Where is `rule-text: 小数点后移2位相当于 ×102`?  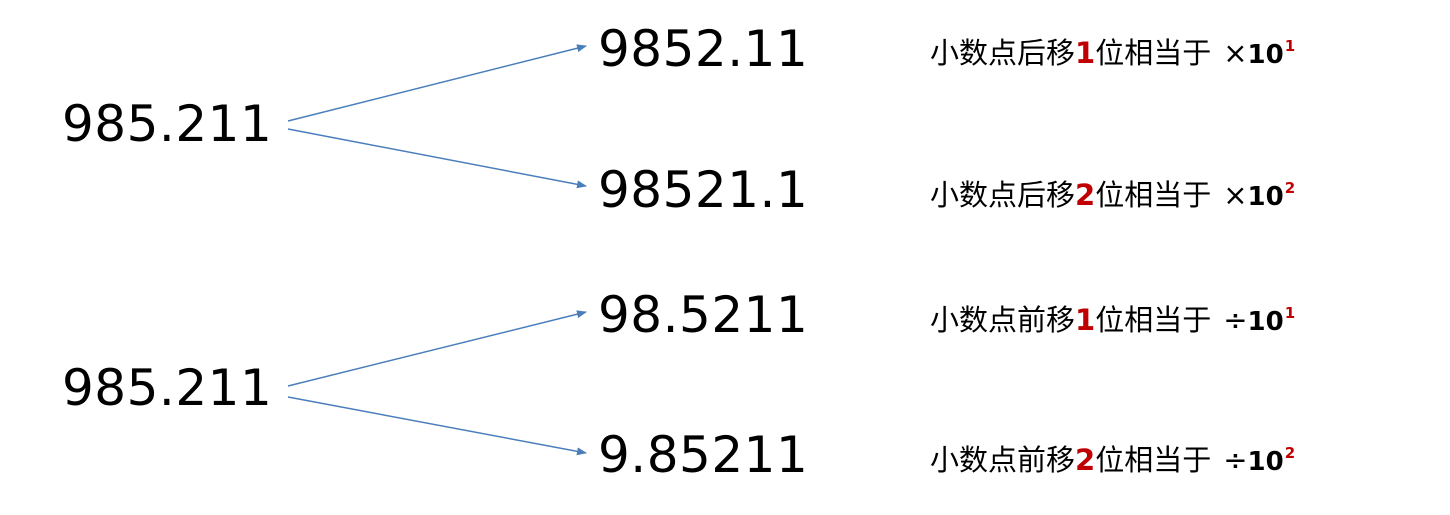
rule-text: 小数点后移2位相当于 ×102 is located at coordinates (1112, 192).